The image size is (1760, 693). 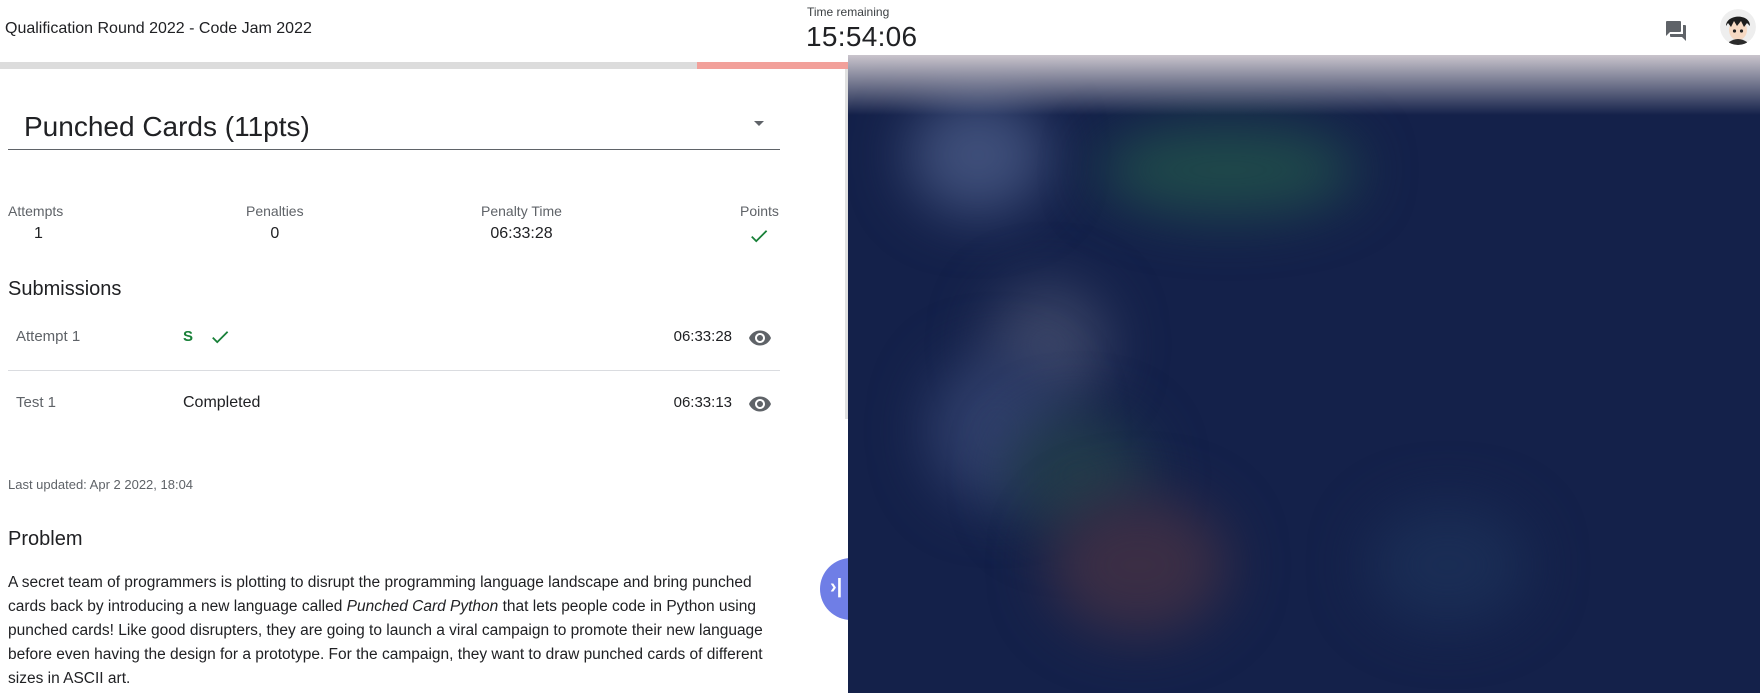 I want to click on problem-heading: Problem, so click(x=45, y=539).